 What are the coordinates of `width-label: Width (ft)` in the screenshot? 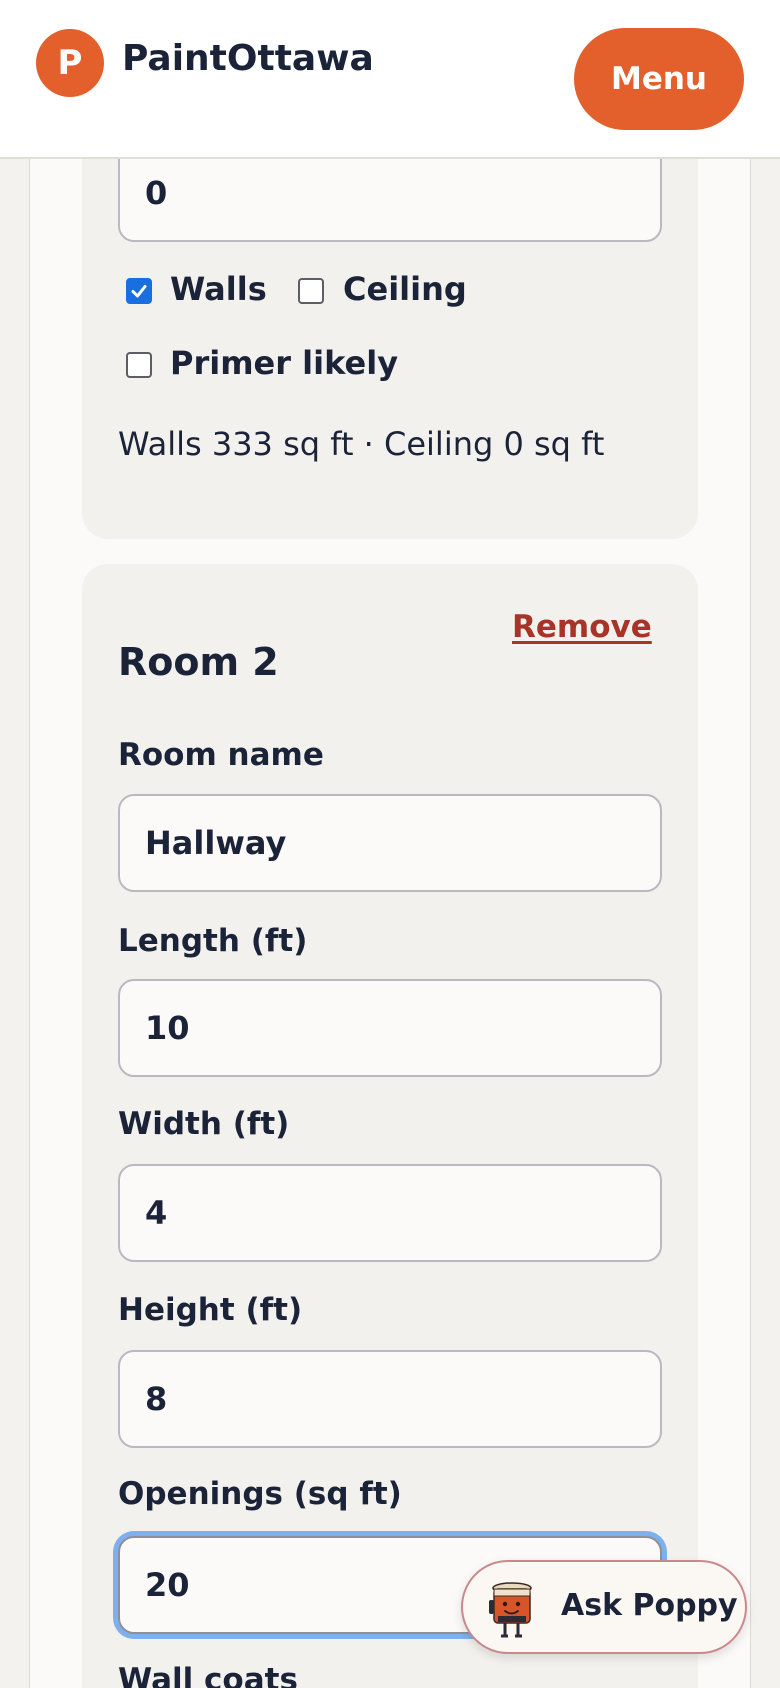 It's located at (204, 1124).